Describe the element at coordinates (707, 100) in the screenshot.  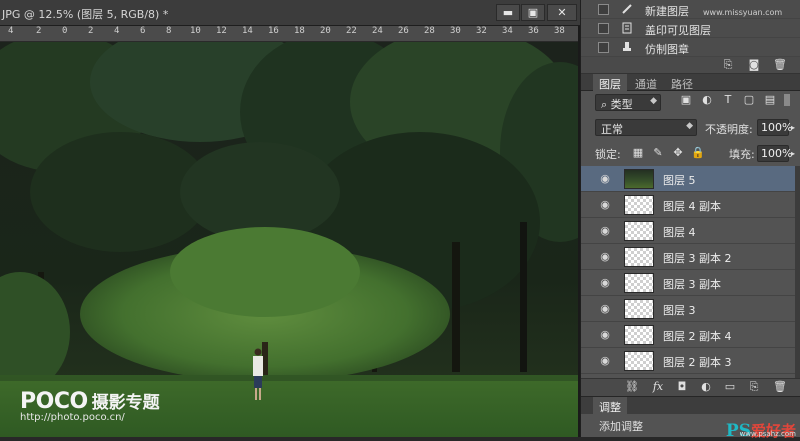
I see `filter-adjustment-icon: ◐` at that location.